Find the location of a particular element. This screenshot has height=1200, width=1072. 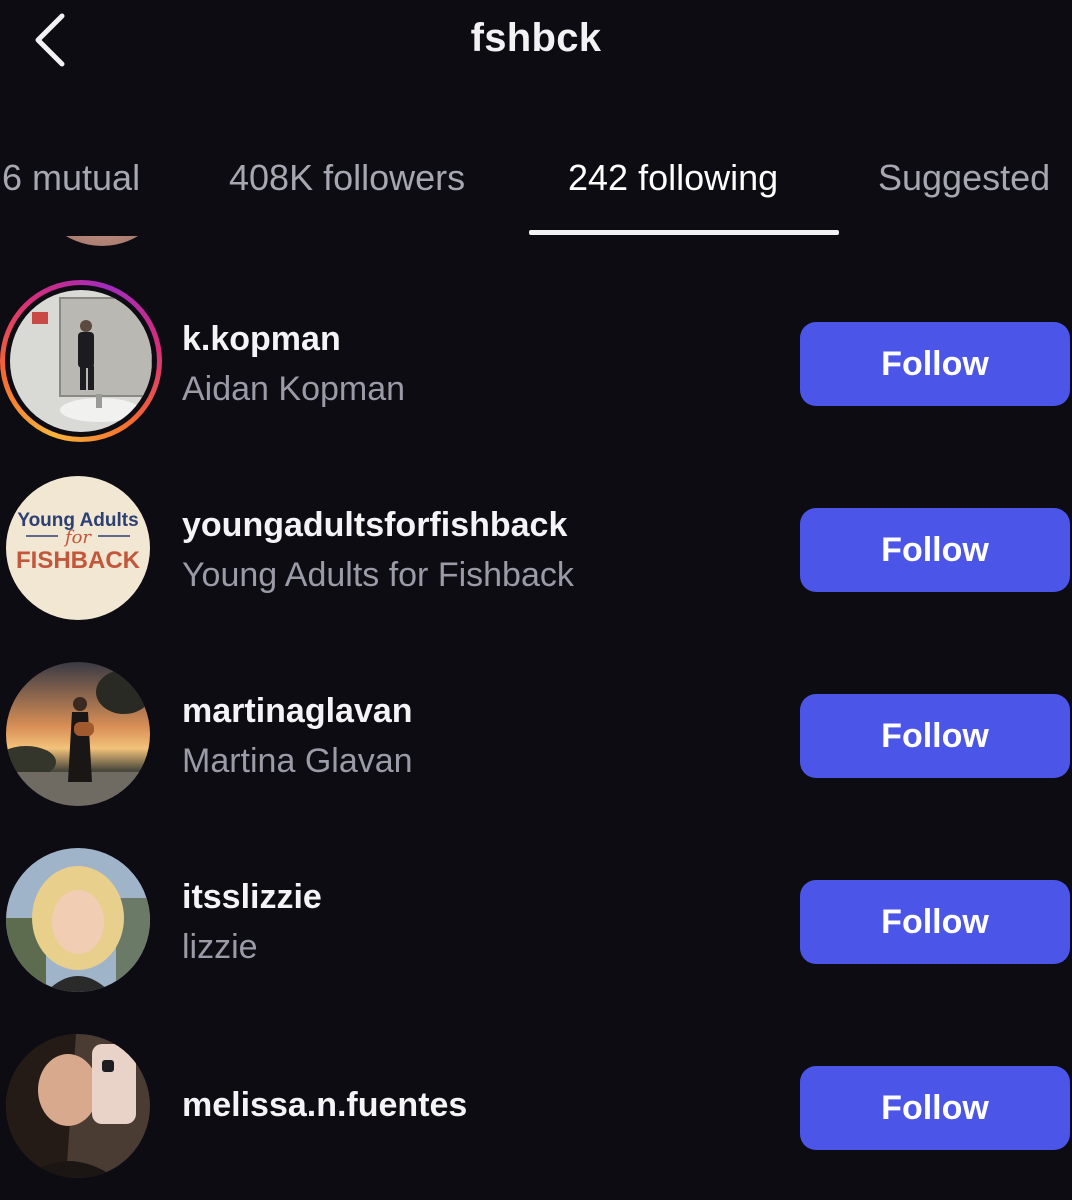

full-name: Martina Glavan is located at coordinates (297, 761).